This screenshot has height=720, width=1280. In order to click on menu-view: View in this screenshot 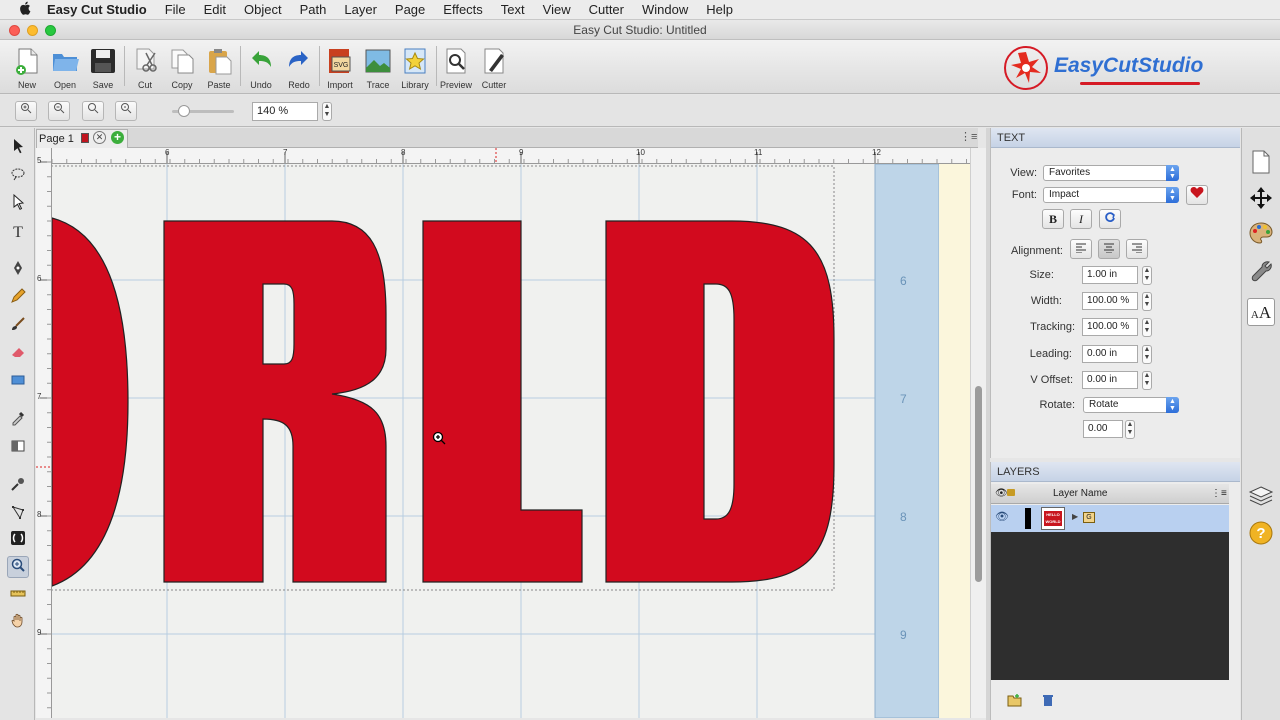, I will do `click(557, 9)`.